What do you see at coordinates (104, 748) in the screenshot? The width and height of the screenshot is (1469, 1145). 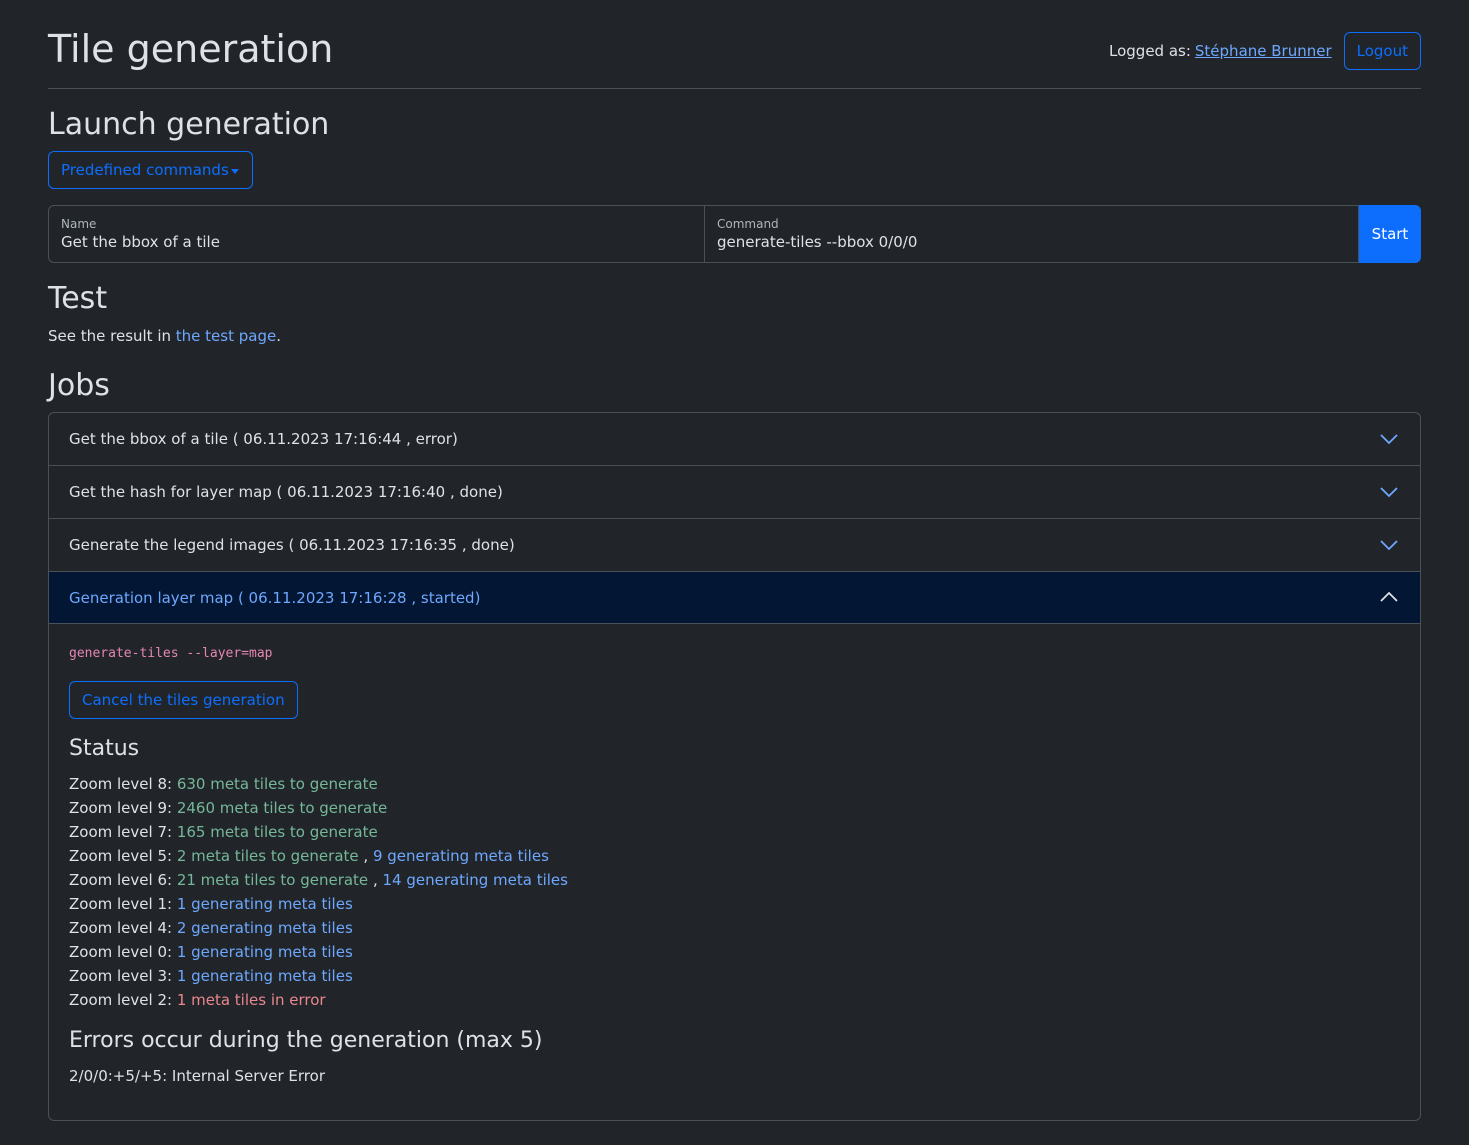 I see `status-heading: Status` at bounding box center [104, 748].